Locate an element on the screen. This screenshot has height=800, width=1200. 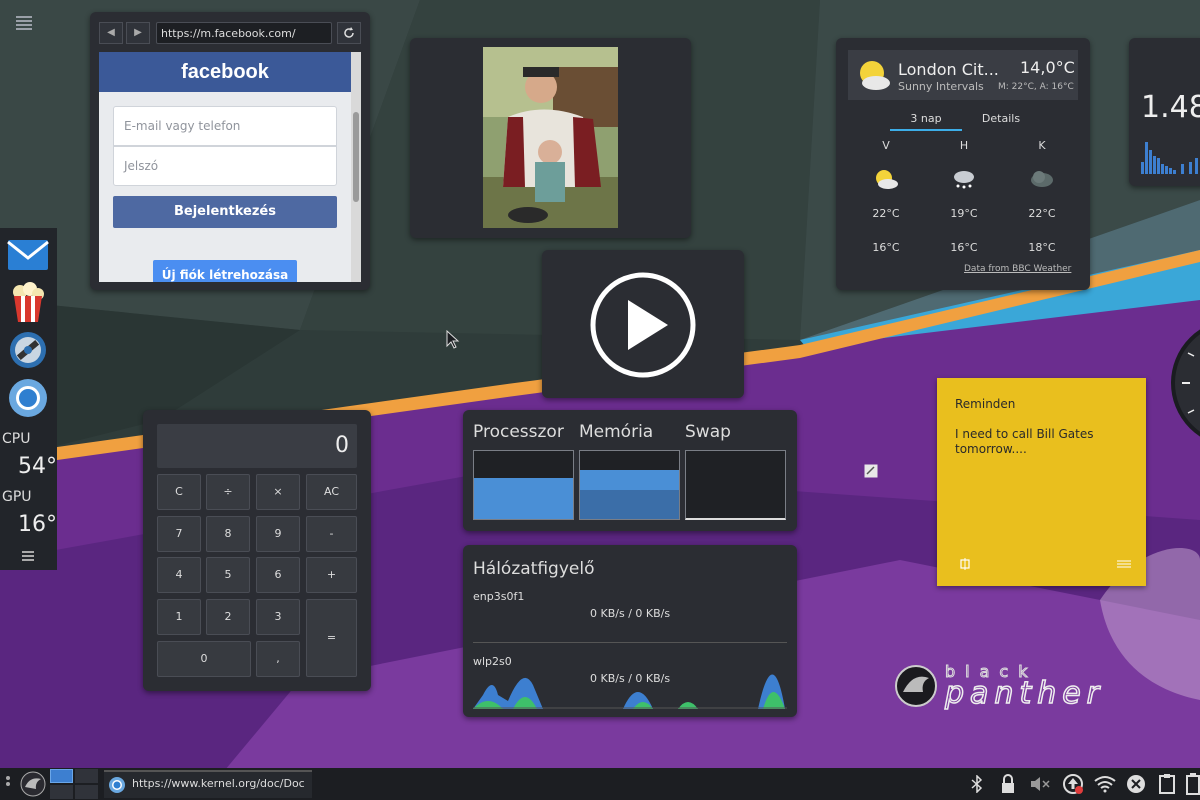
black-panther-logo: black panther is located at coordinates (1046, 686).